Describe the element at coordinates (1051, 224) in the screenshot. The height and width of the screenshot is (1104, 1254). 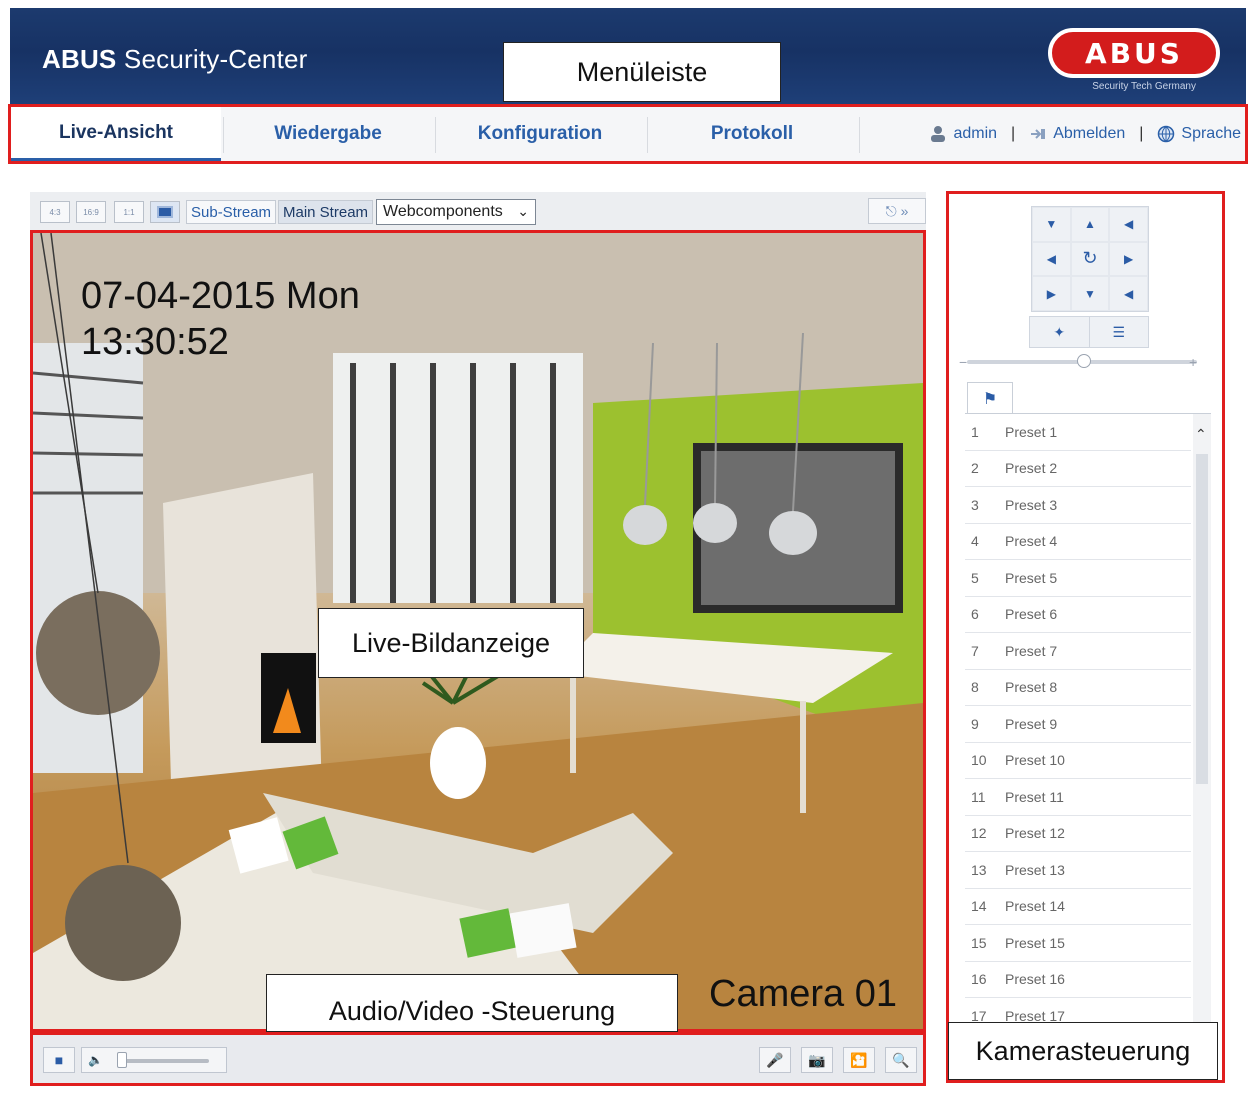
I see `ptz-up-left-button: ▼` at that location.